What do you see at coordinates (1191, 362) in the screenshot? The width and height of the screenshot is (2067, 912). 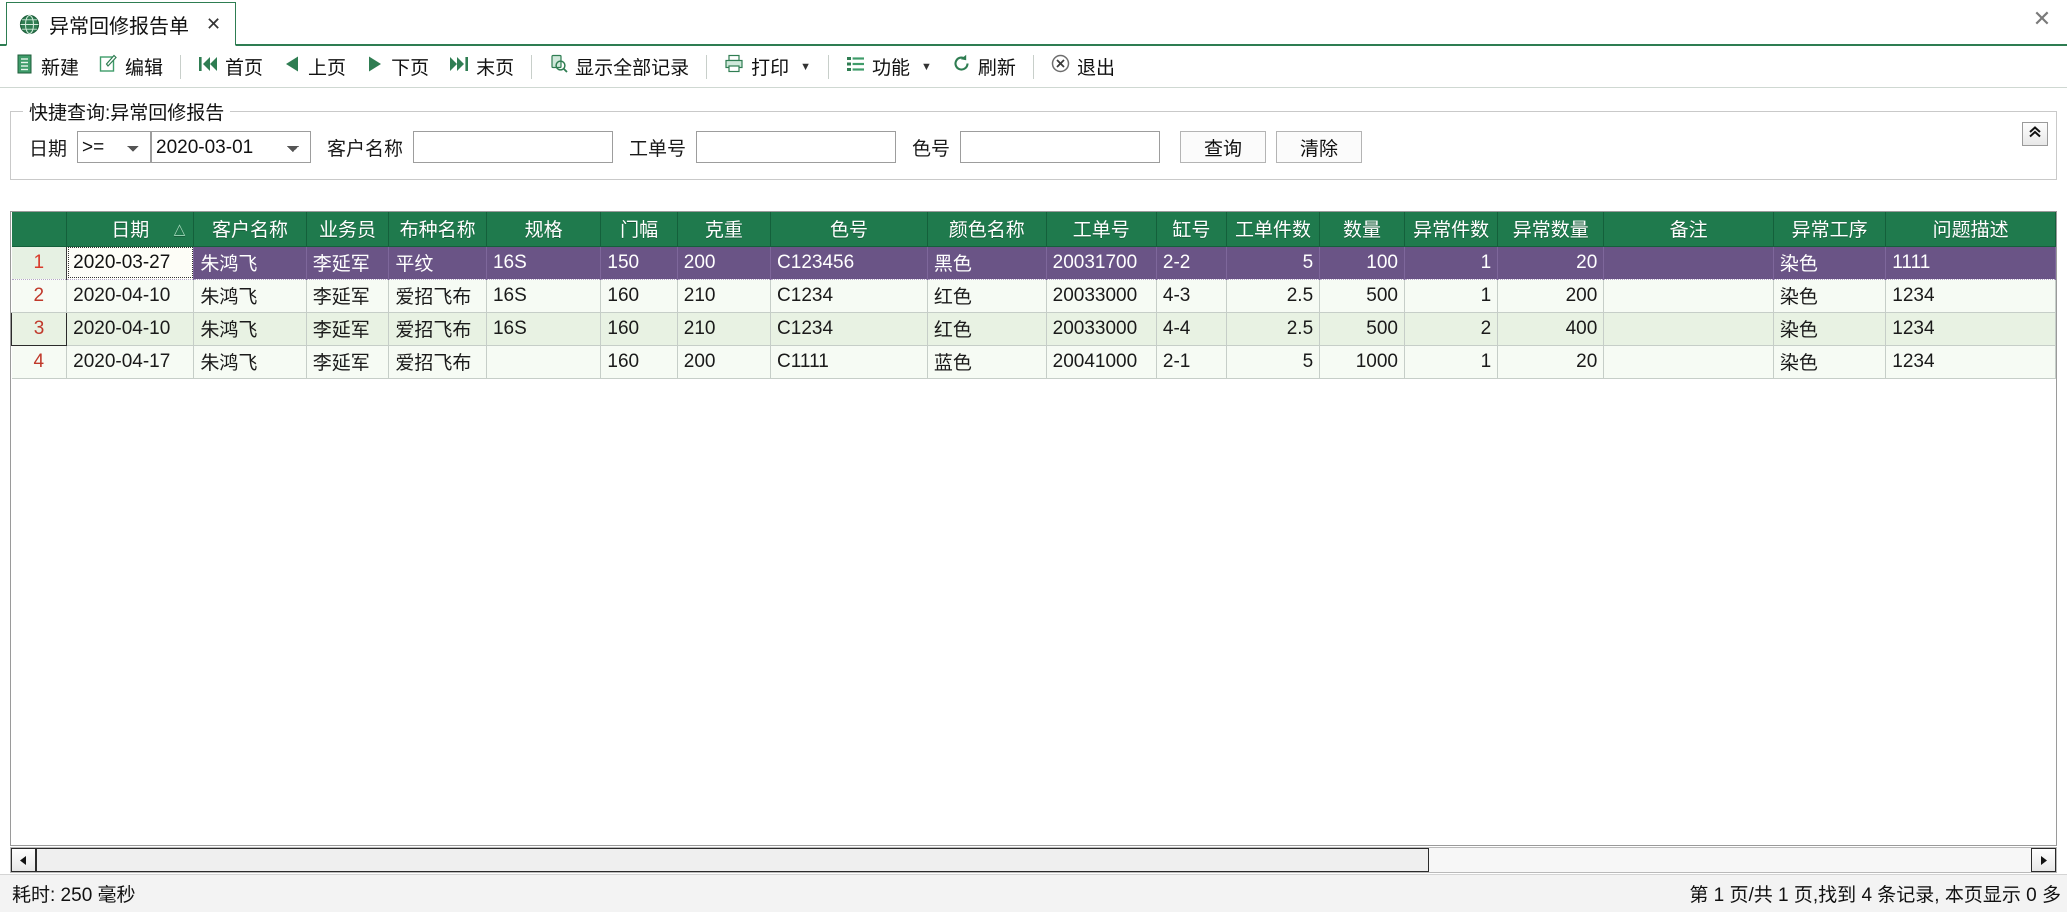 I see `table-cell-缸号: 2-1` at bounding box center [1191, 362].